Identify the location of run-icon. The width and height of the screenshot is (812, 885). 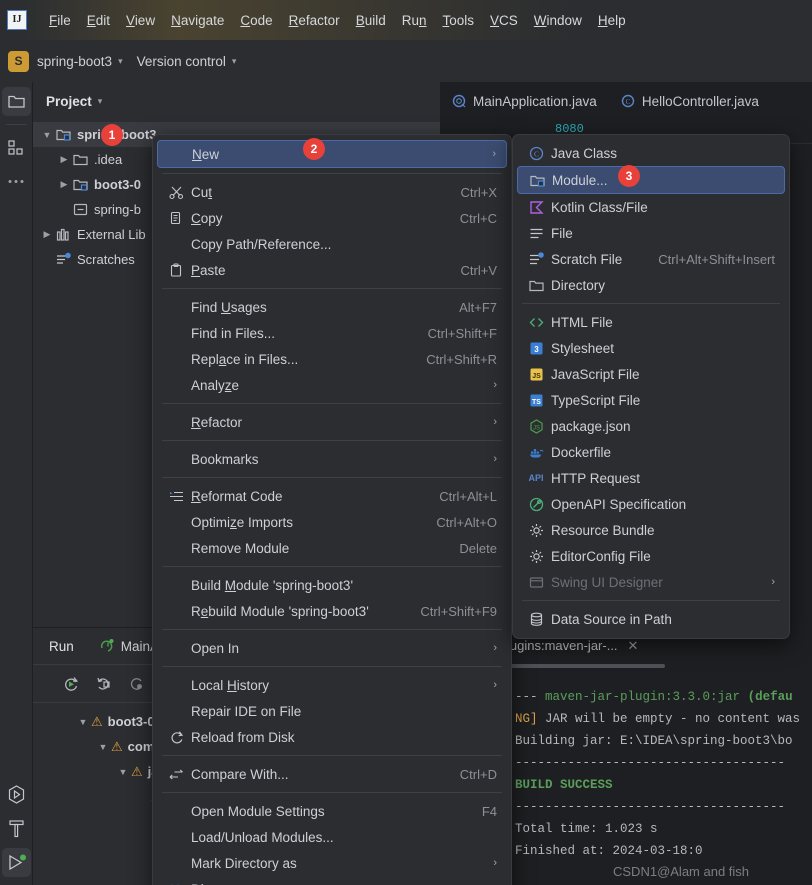
(16, 862).